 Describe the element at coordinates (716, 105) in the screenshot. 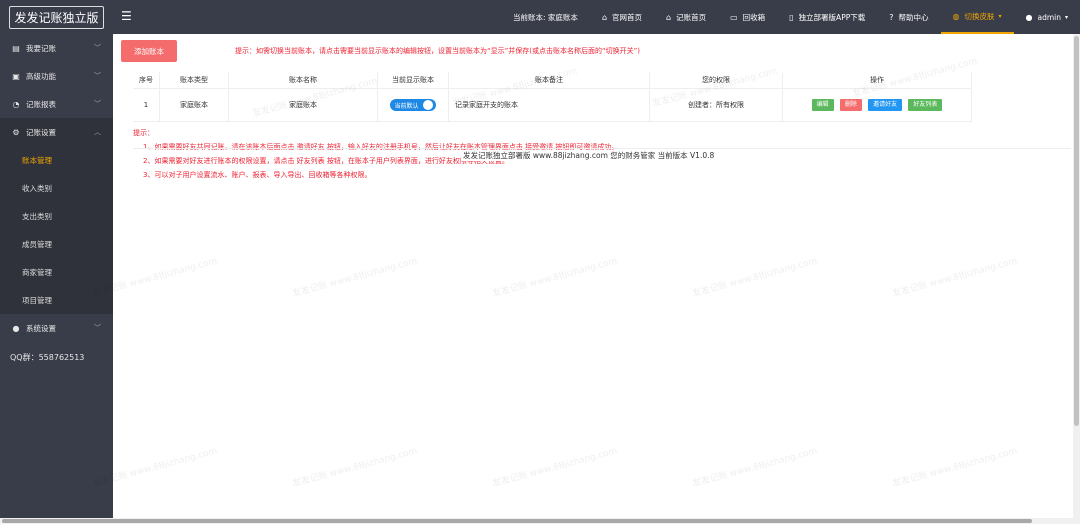

I see `cell-perm: 创建者：所有权限` at that location.